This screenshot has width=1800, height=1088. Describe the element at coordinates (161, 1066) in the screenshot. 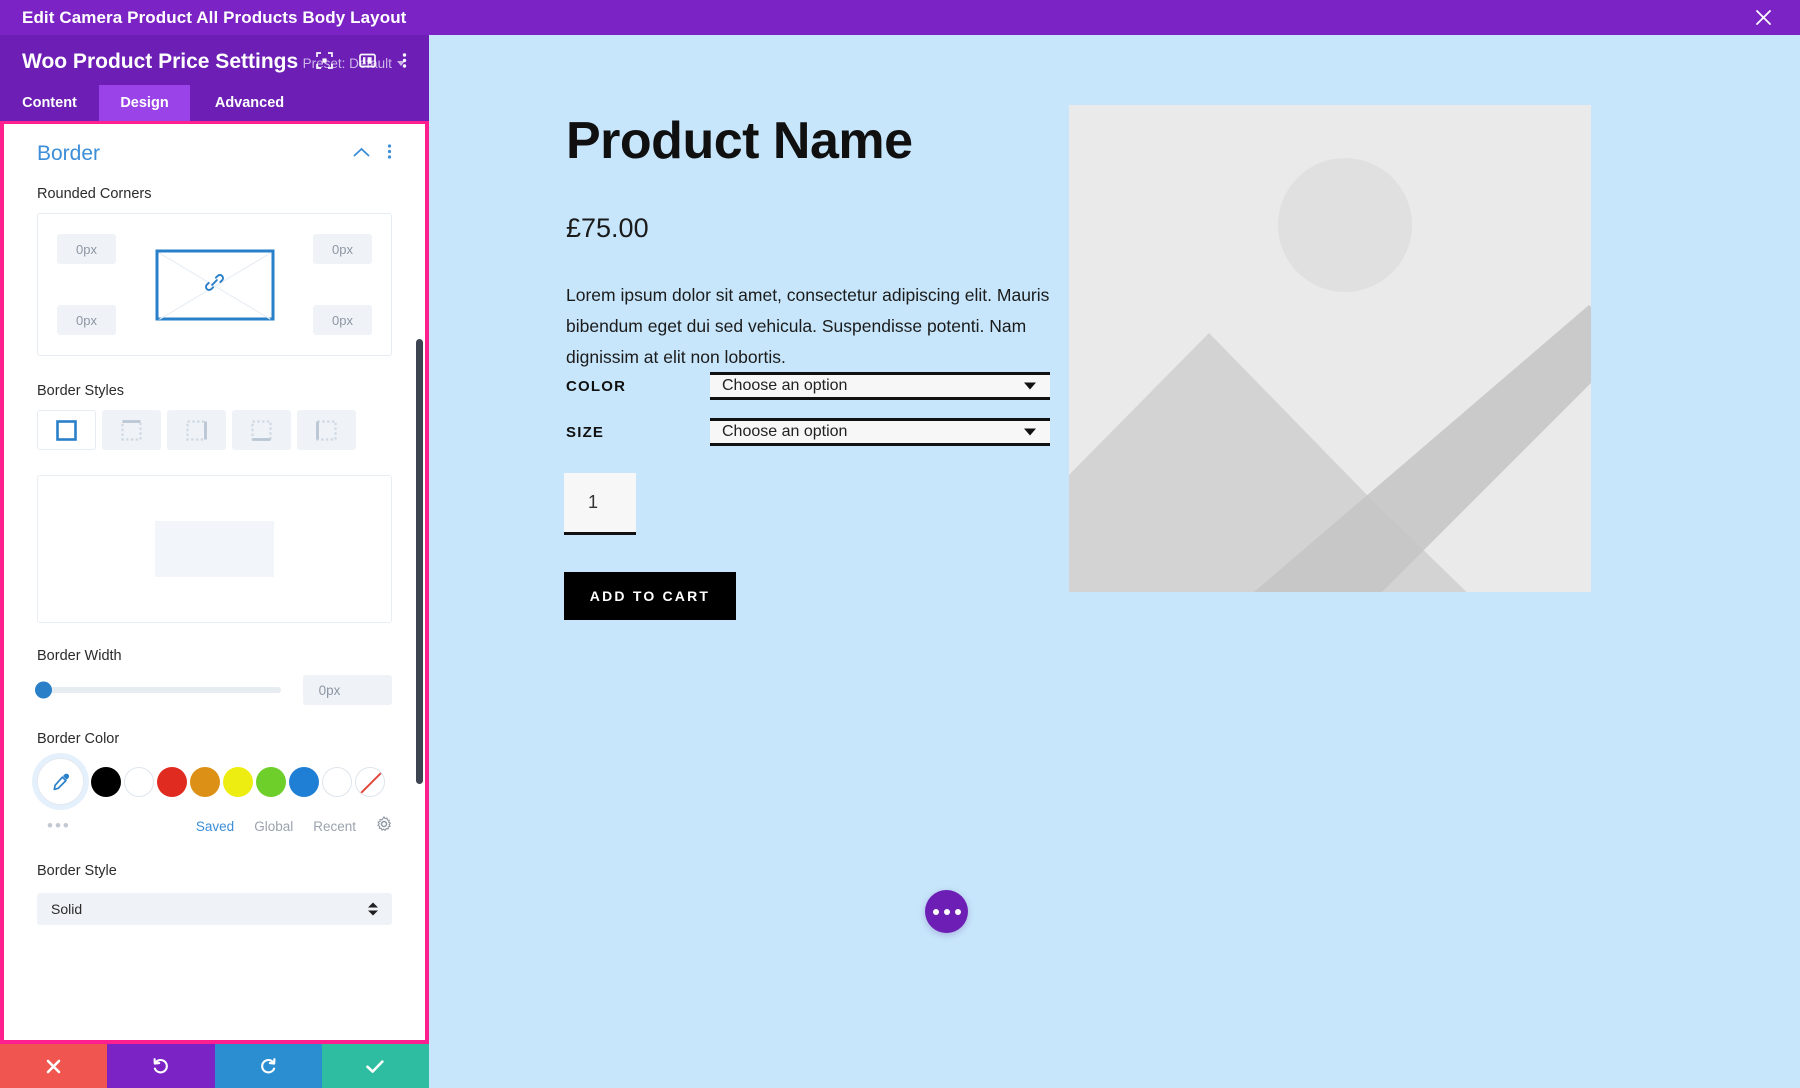

I see `undo-button` at that location.